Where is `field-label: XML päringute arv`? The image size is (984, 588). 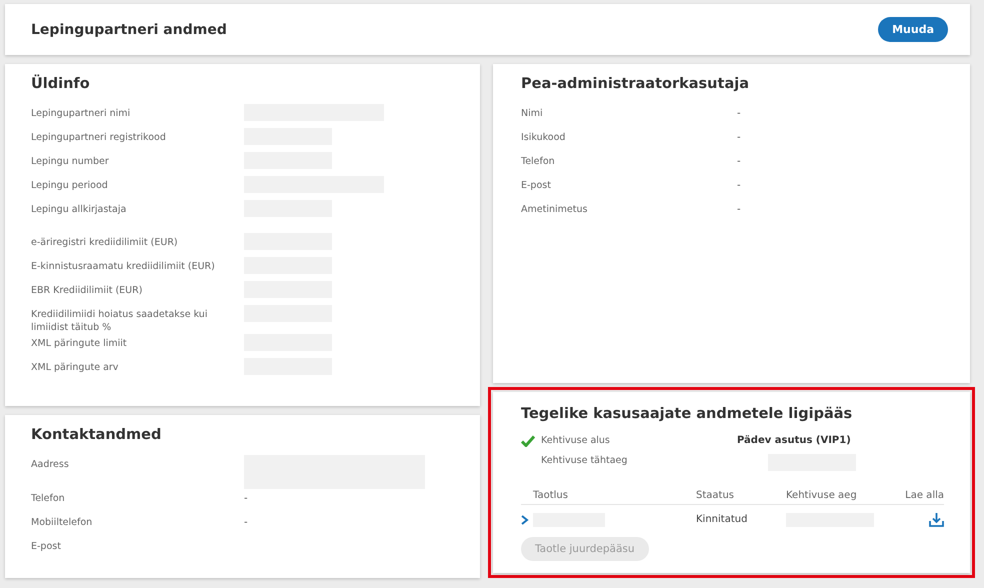 field-label: XML päringute arv is located at coordinates (75, 367).